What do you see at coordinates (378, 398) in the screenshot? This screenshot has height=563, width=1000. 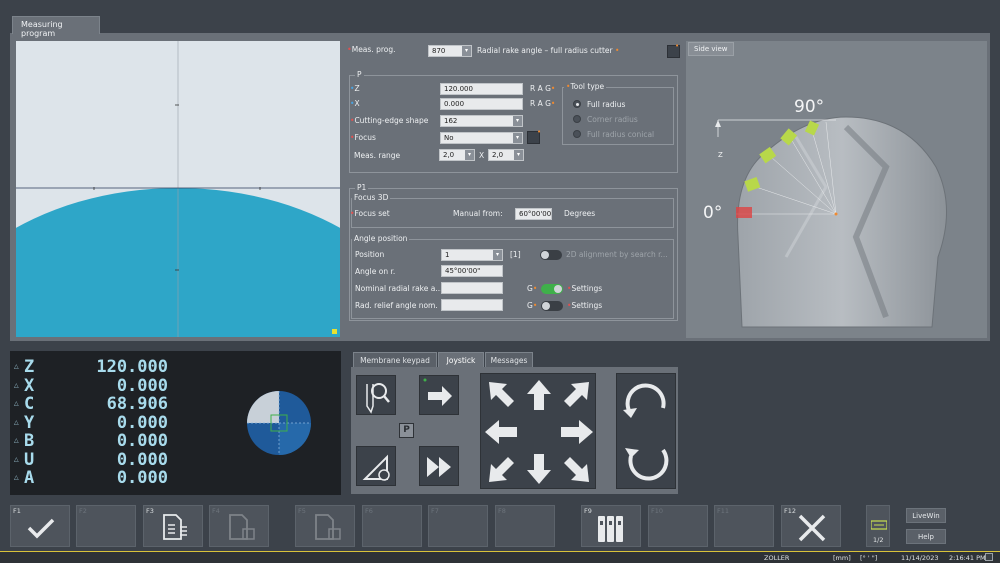 I see `zoom-search-icon` at bounding box center [378, 398].